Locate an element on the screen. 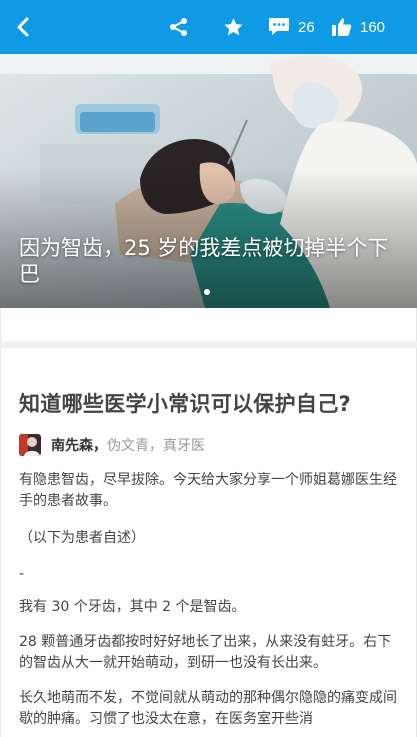 The image size is (417, 737). paragraph: - is located at coordinates (22, 574).